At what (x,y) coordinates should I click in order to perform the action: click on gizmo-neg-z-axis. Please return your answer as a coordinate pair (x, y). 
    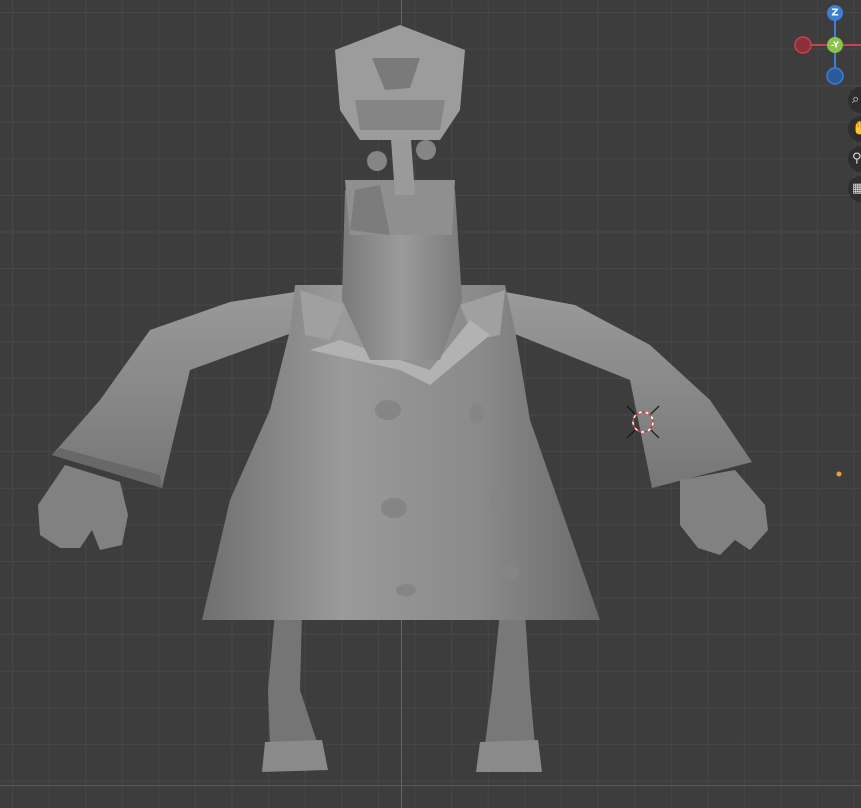
    Looking at the image, I should click on (835, 76).